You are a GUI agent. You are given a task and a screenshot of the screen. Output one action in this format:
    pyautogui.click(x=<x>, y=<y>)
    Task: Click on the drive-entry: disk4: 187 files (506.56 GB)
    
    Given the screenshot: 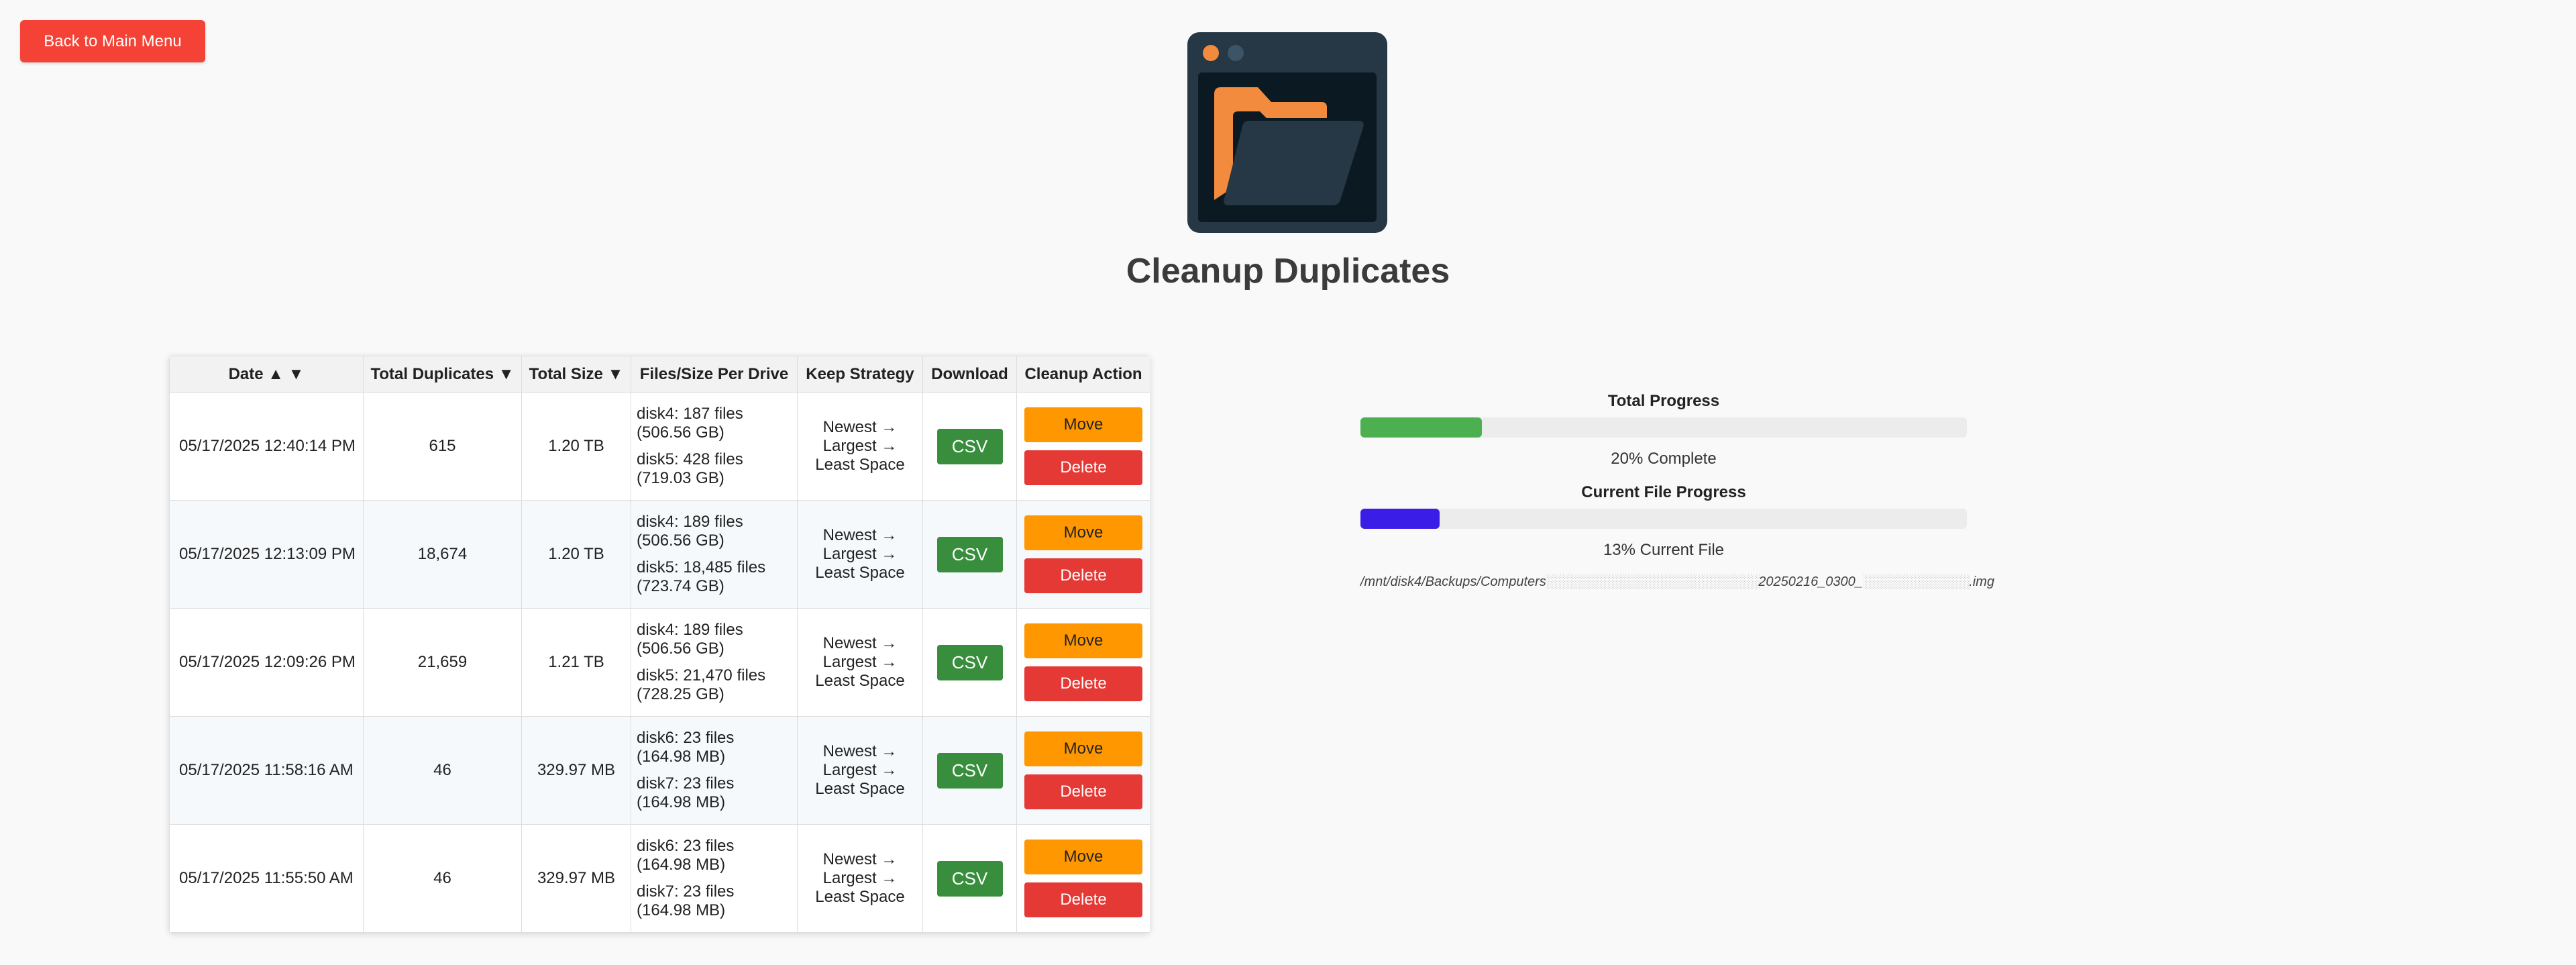 What is the action you would take?
    pyautogui.click(x=690, y=423)
    